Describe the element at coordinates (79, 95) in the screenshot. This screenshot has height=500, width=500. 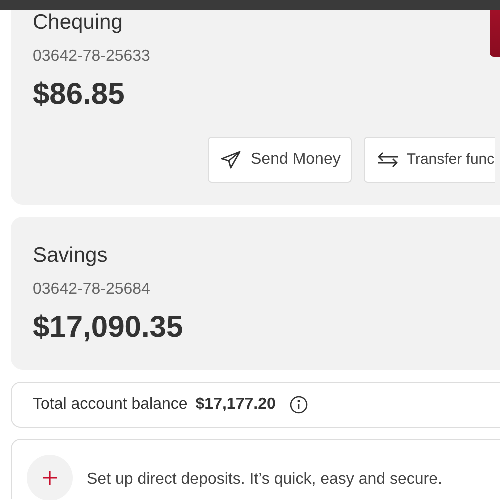
I see `account-balance: $86.85` at that location.